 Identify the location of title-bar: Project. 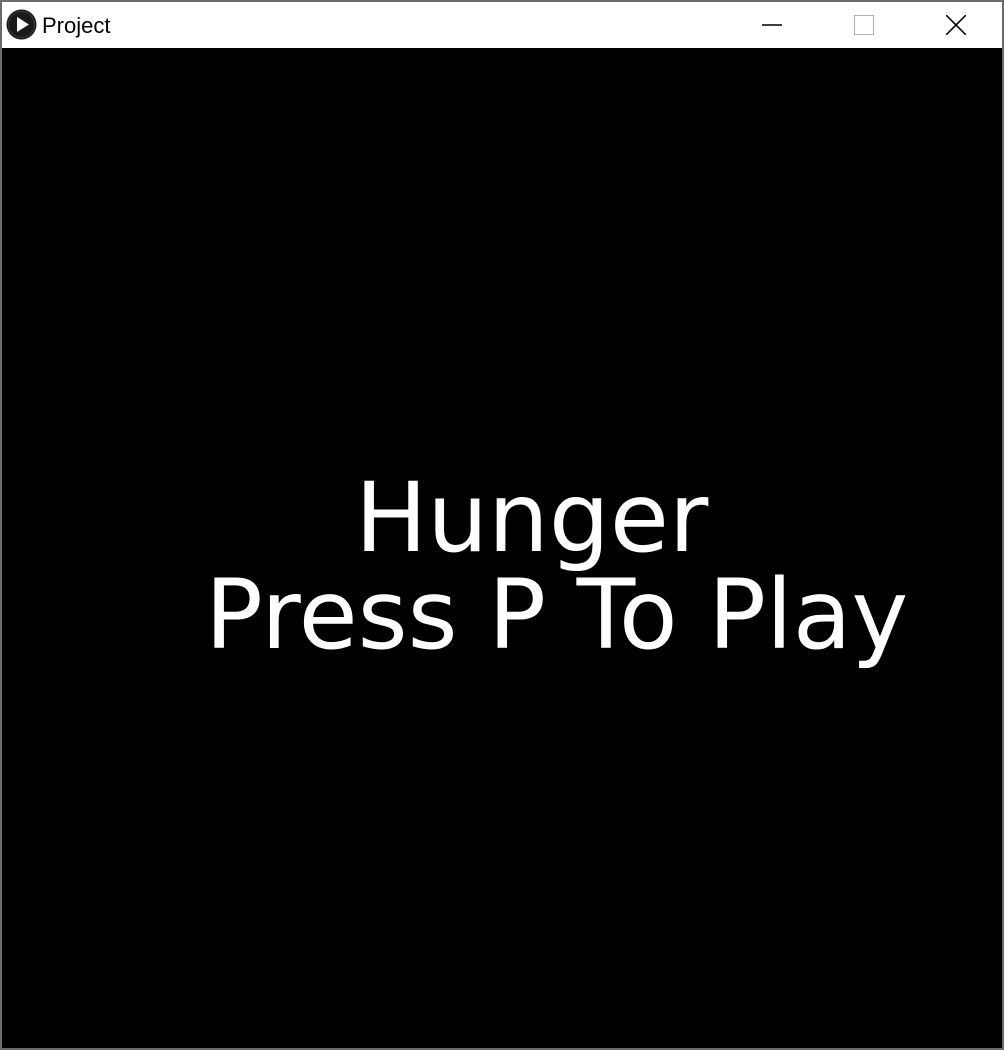
(502, 25).